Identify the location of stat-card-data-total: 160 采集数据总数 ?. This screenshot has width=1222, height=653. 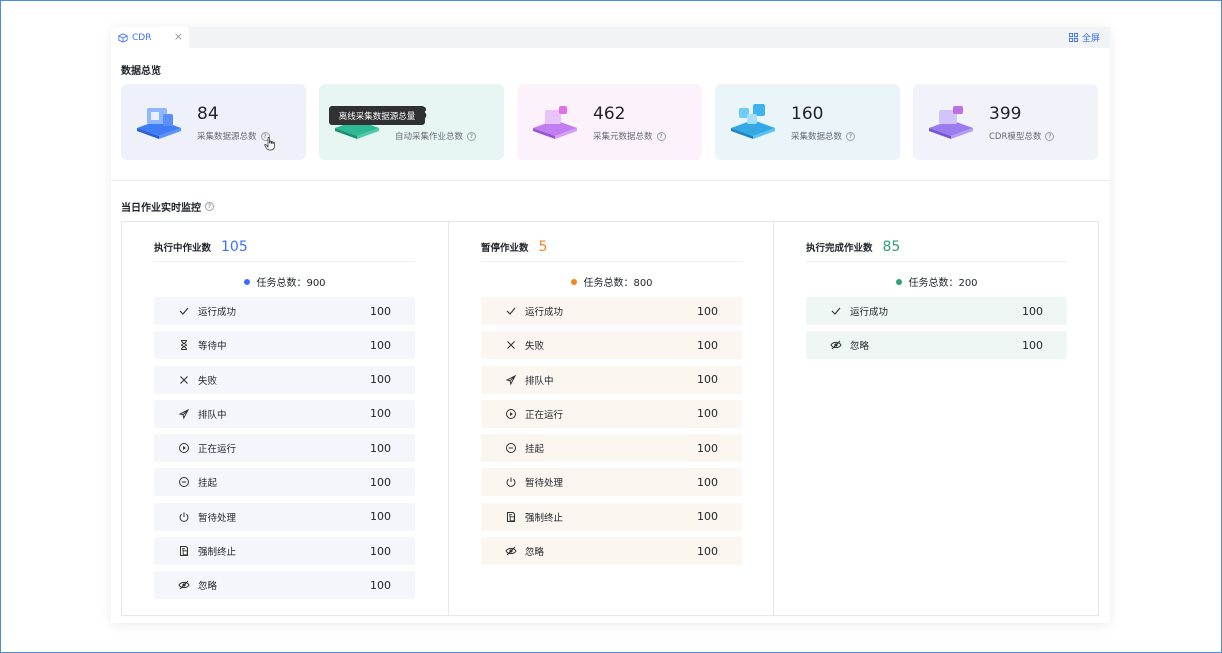
(807, 122).